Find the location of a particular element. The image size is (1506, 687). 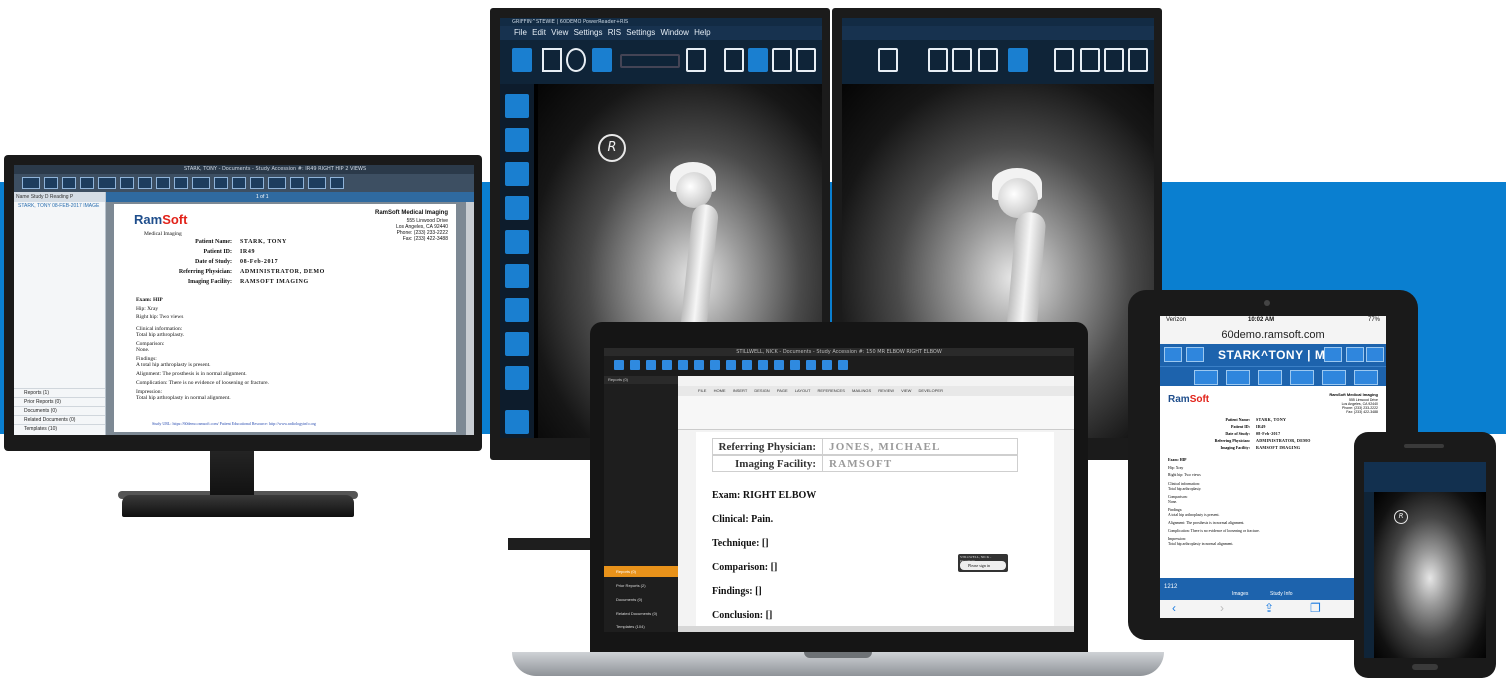

tab-view: VIEW is located at coordinates (906, 390).